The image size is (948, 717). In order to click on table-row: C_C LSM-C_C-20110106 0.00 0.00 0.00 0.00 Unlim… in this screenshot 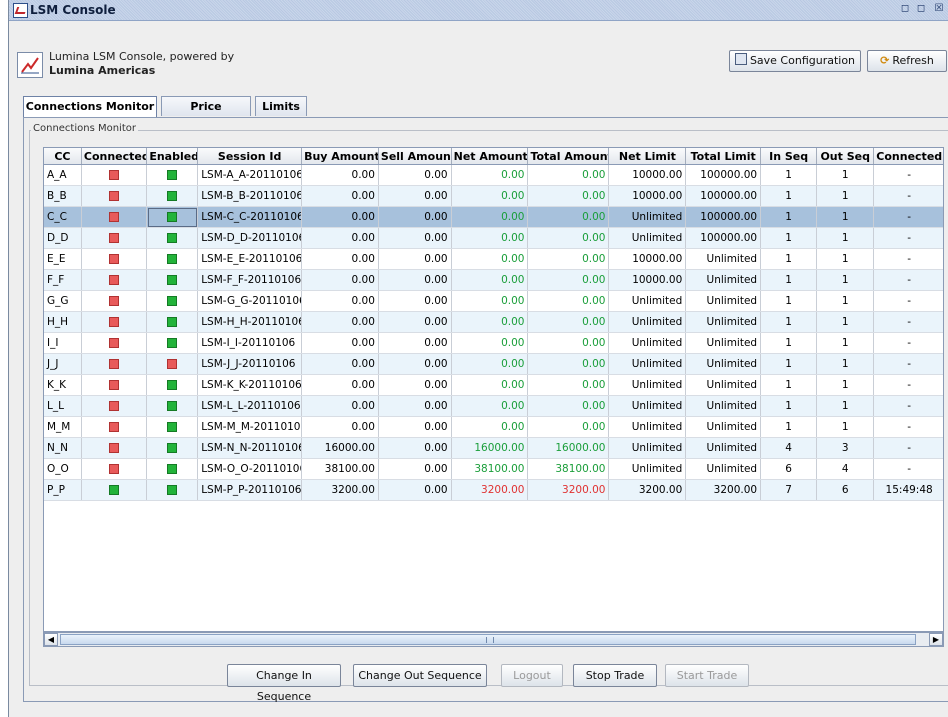, I will do `click(493, 217)`.